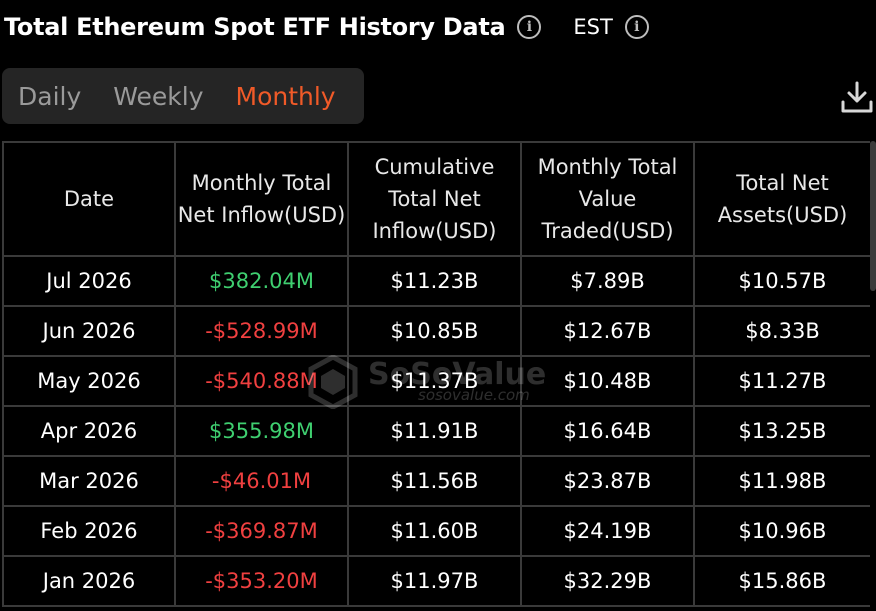 This screenshot has height=611, width=876. What do you see at coordinates (592, 27) in the screenshot?
I see `timezone-label: EST` at bounding box center [592, 27].